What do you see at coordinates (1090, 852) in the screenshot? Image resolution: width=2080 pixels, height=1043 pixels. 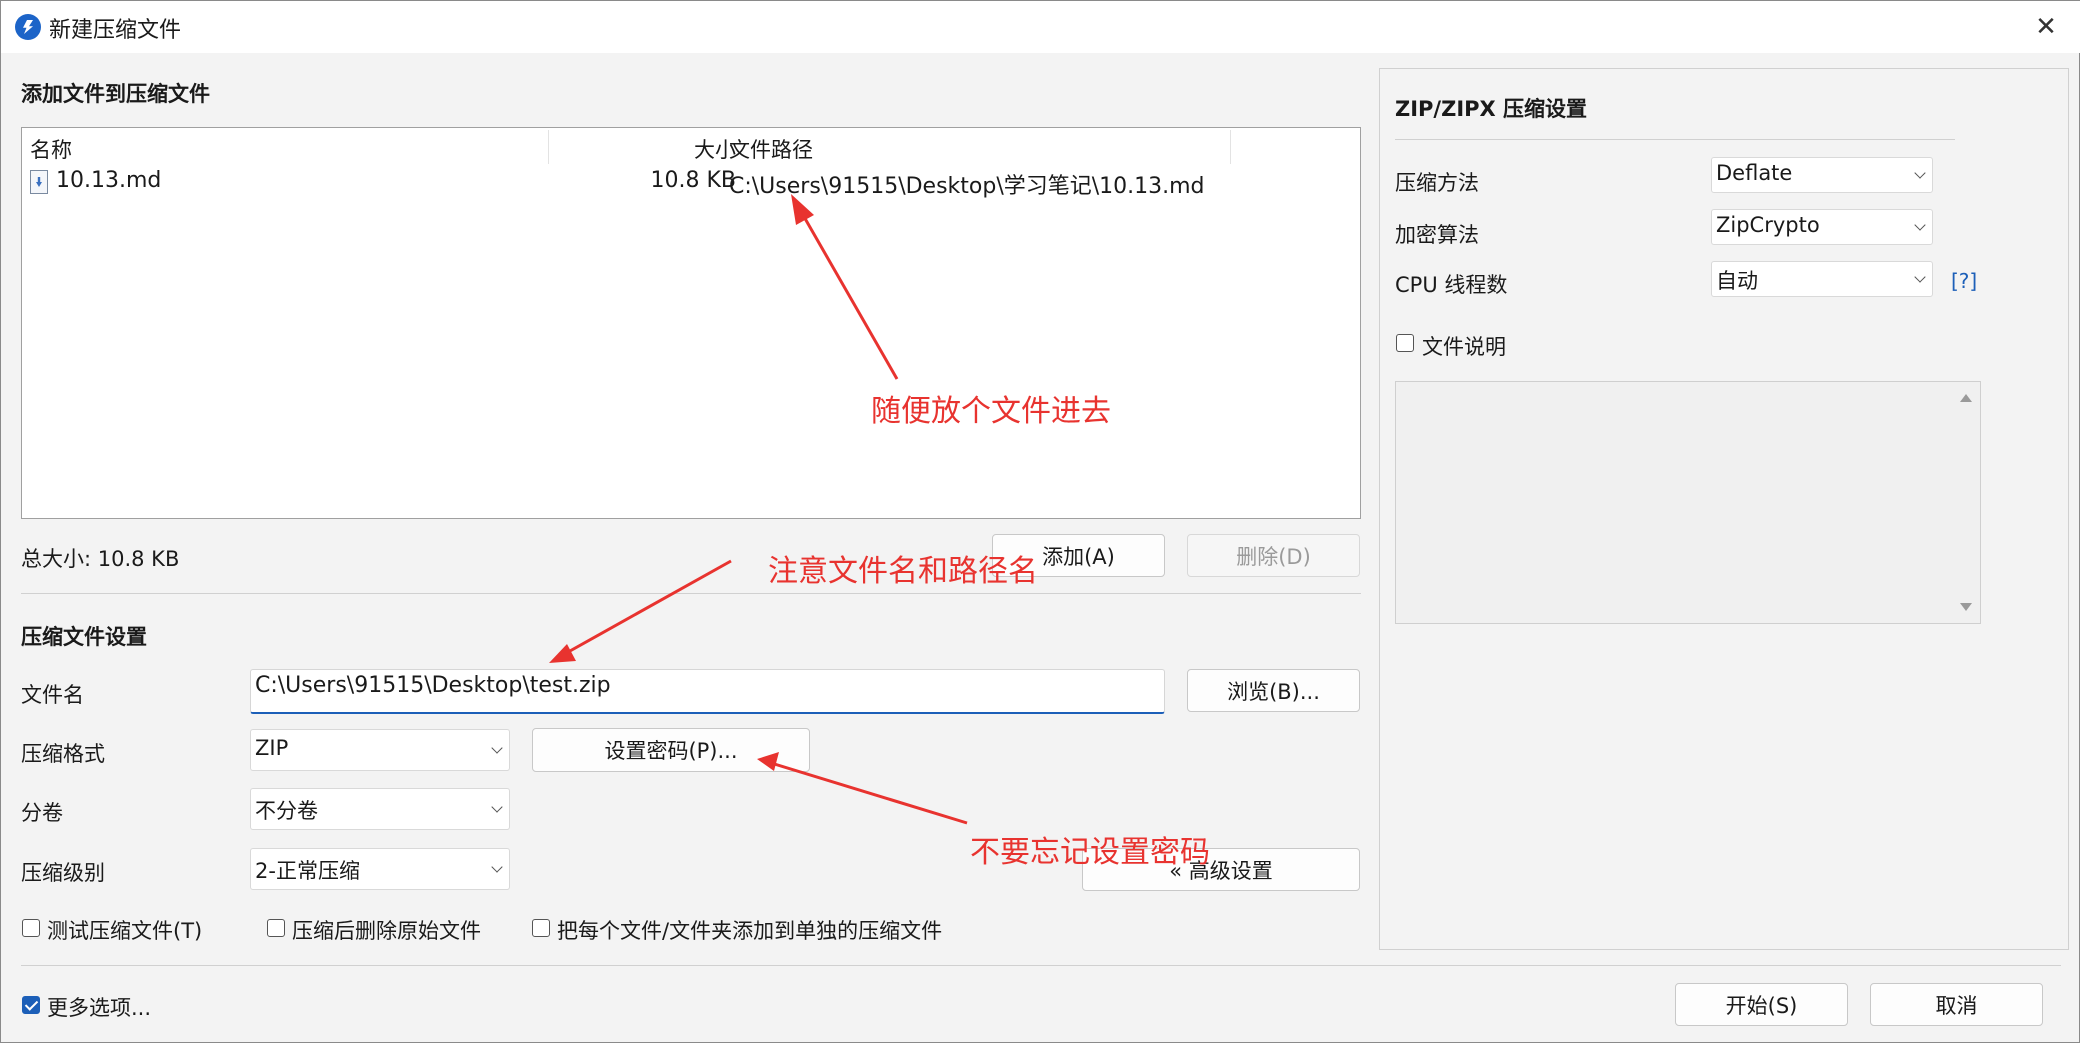 I see `annotation-note-3: 不要忘记设置密码` at bounding box center [1090, 852].